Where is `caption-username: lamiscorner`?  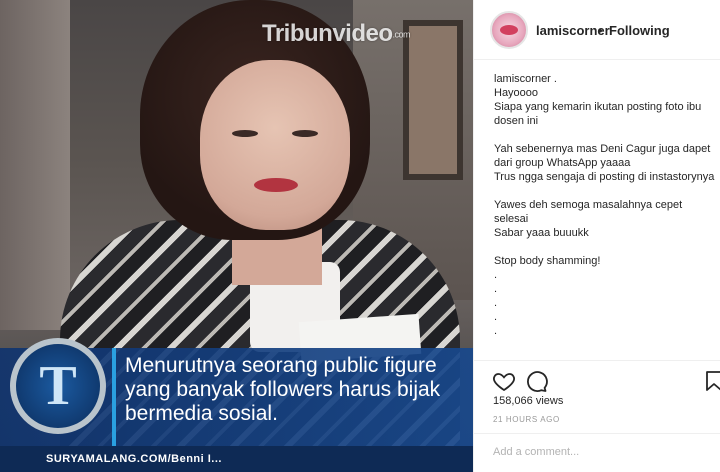 caption-username: lamiscorner is located at coordinates (522, 79).